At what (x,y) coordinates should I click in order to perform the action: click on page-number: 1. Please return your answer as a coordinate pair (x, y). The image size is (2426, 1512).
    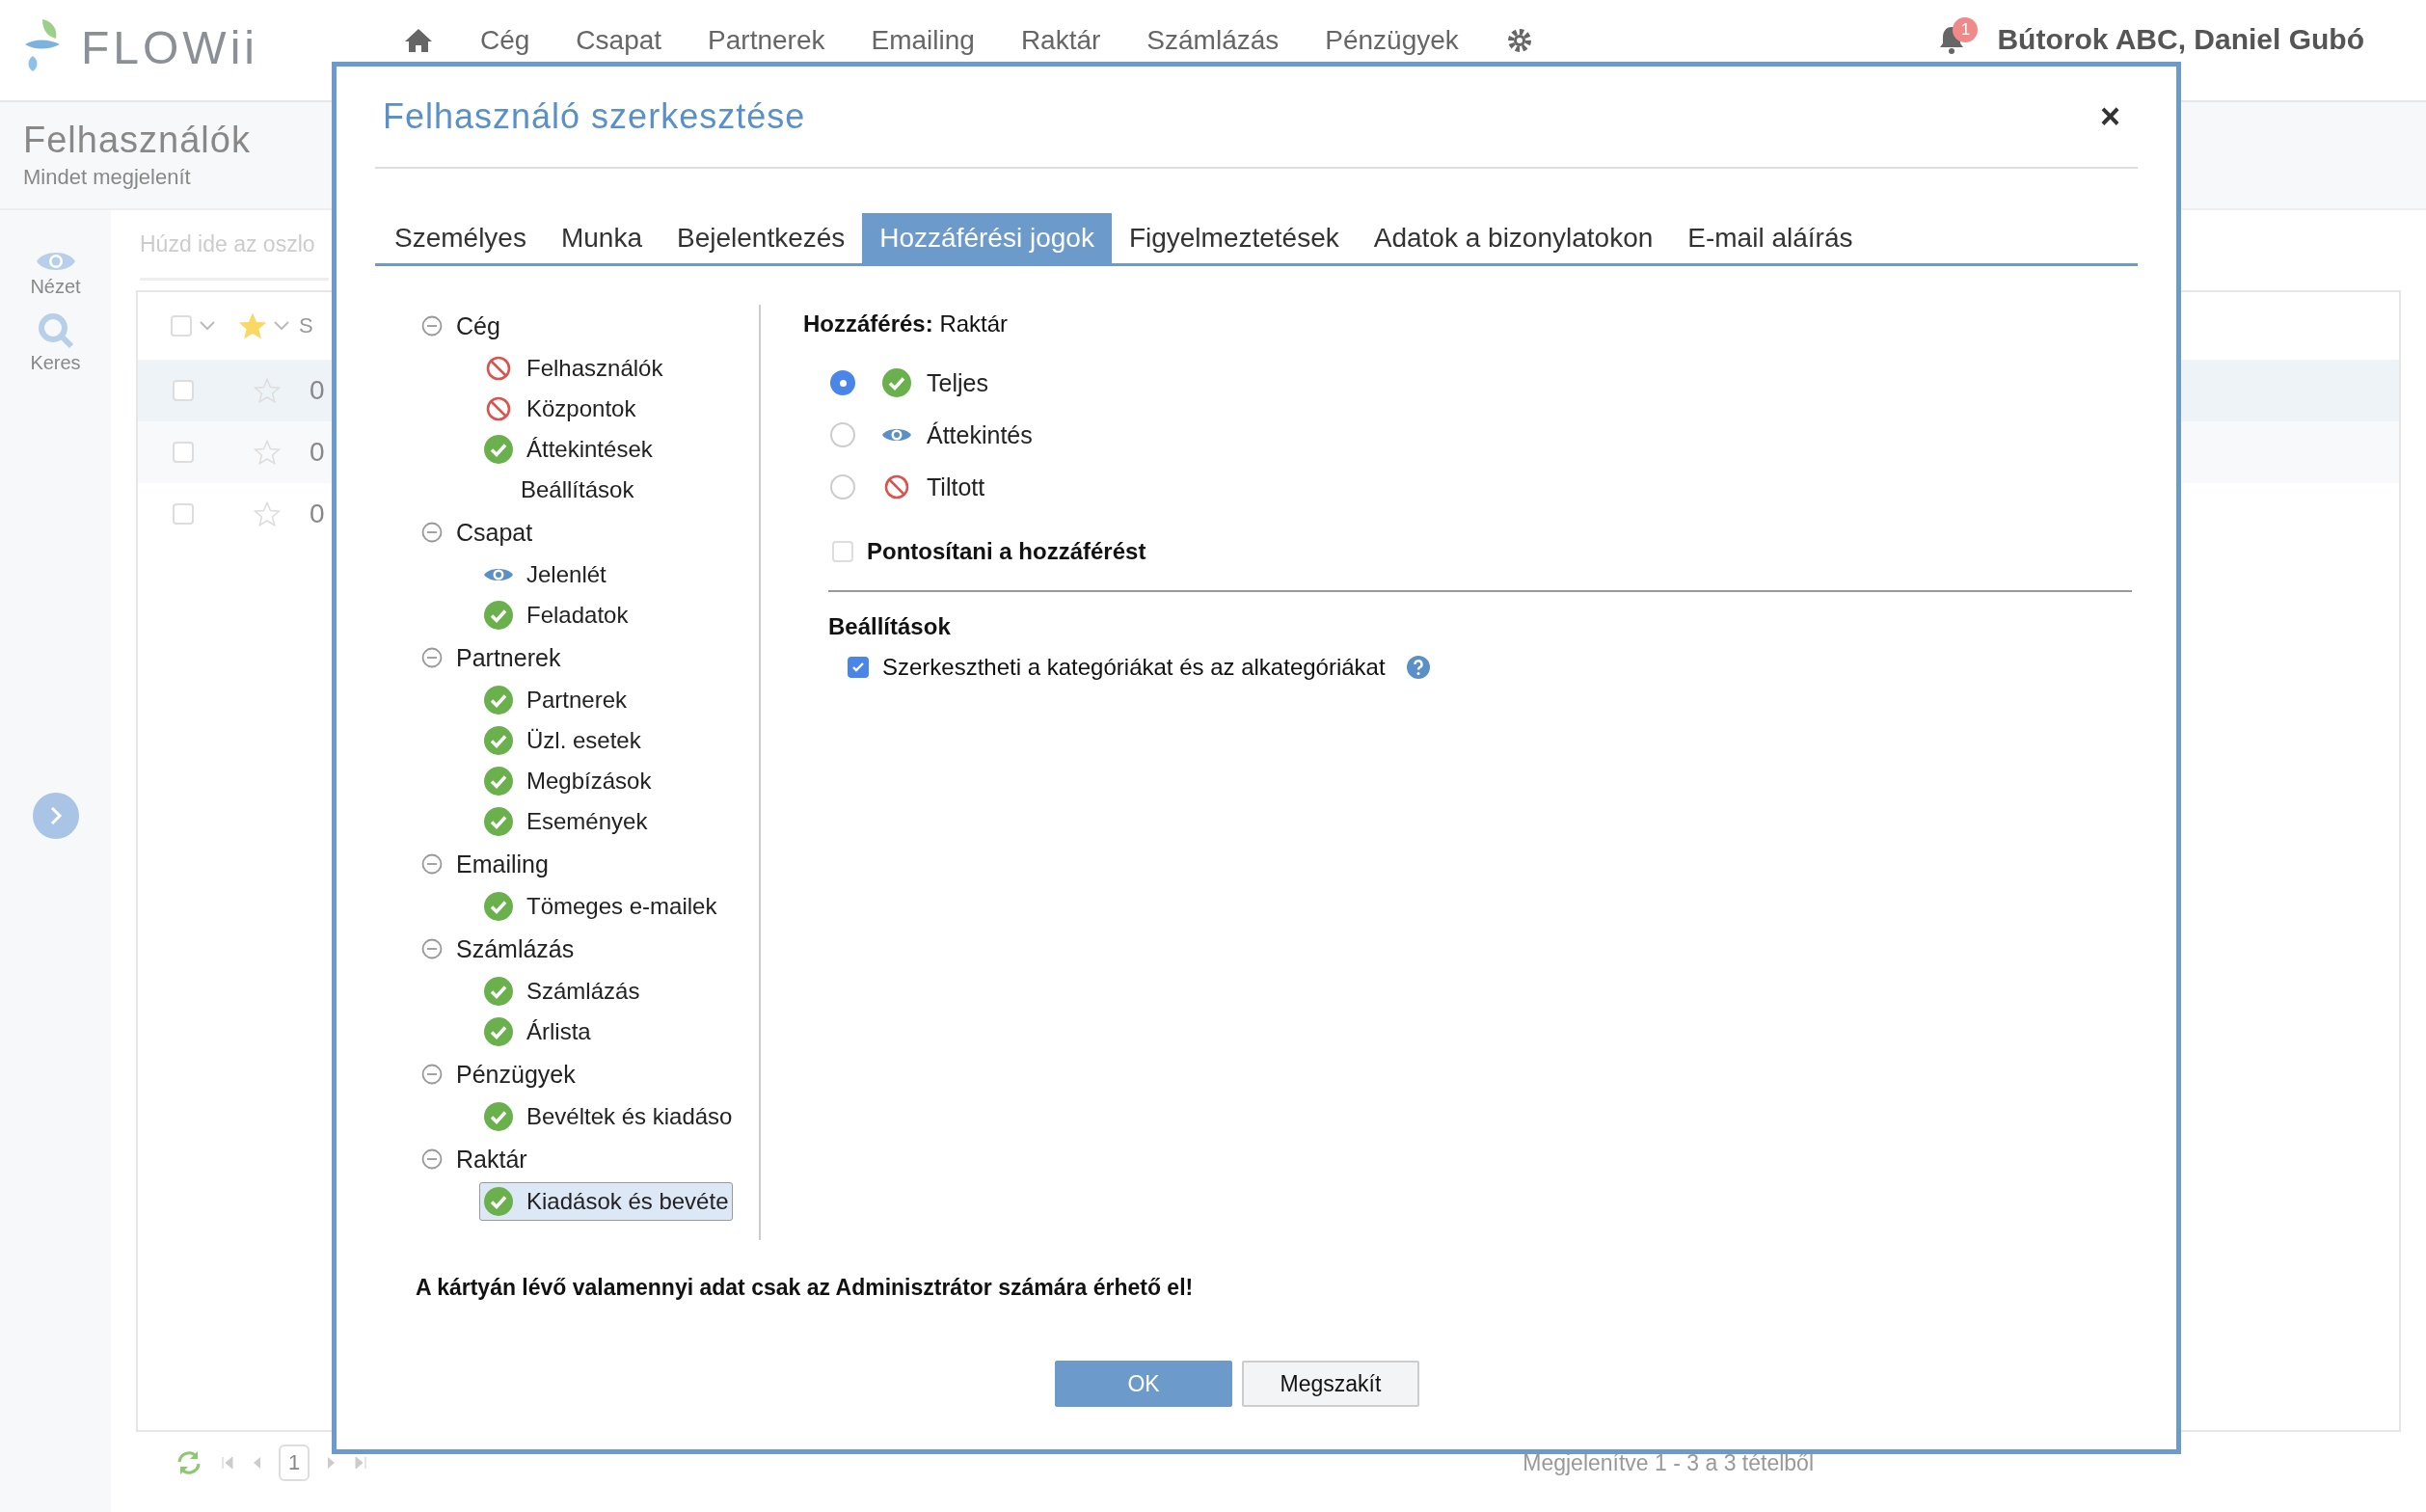
    Looking at the image, I should click on (294, 1462).